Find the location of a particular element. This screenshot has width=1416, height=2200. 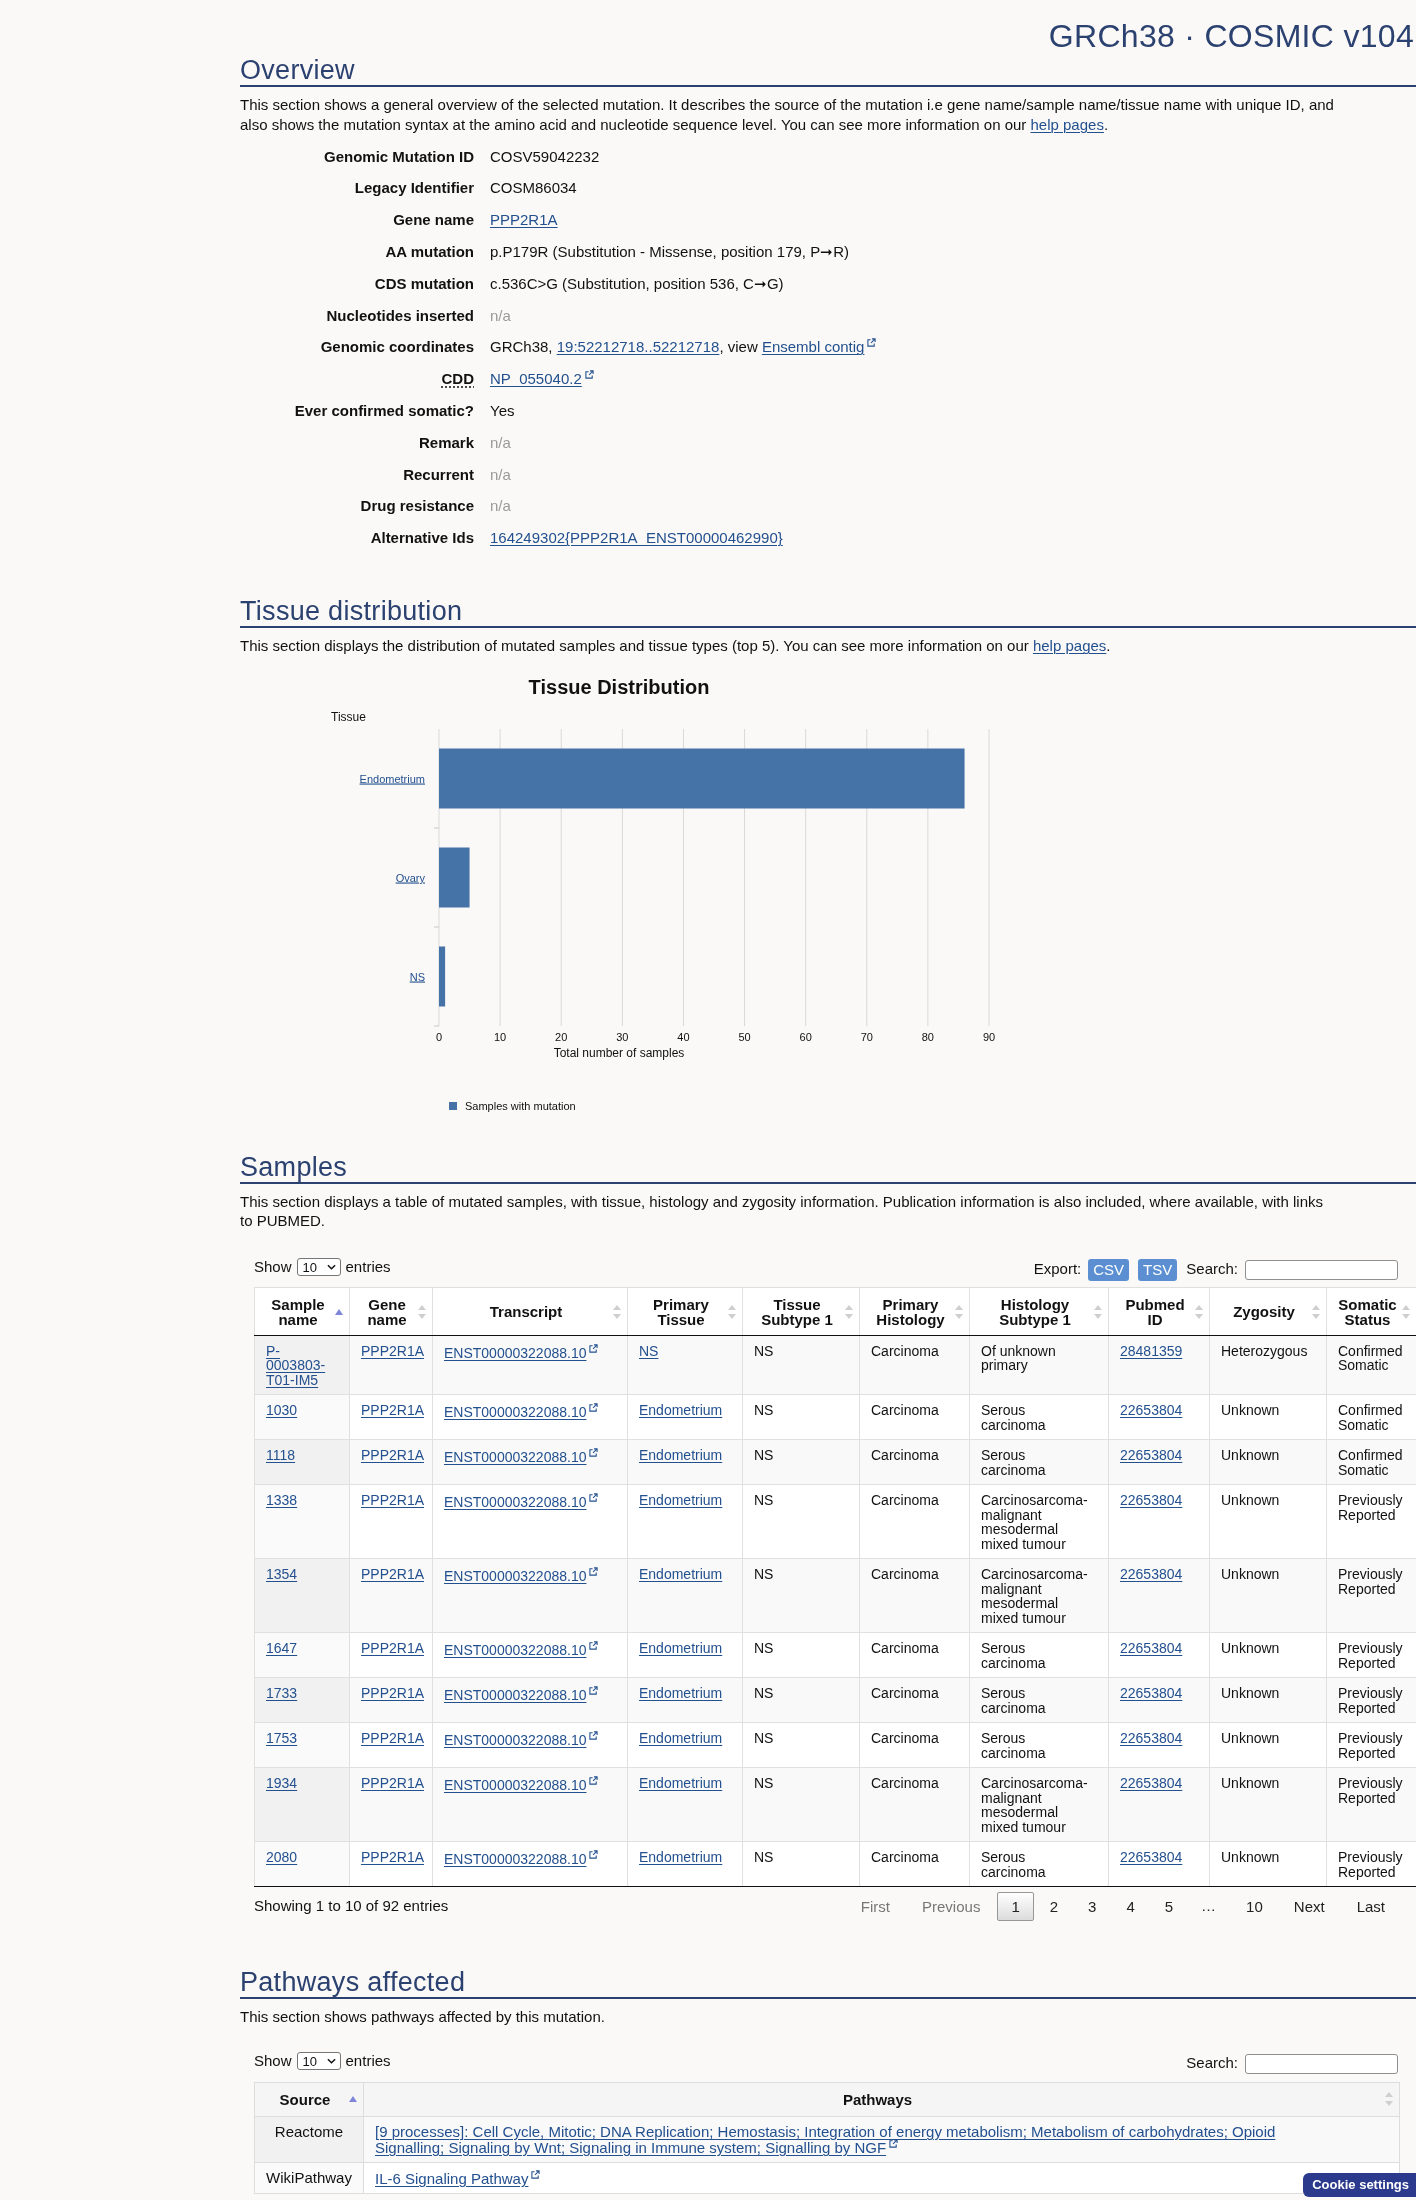

help-link: help pages is located at coordinates (1067, 124).